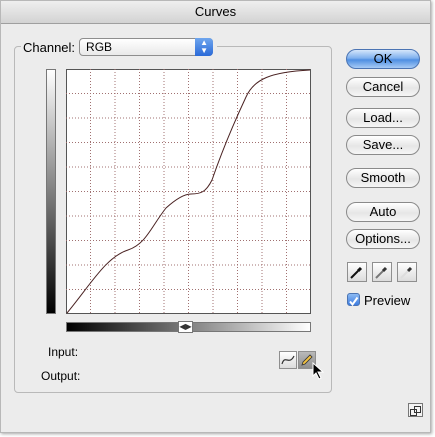  I want to click on black-eyedropper-icon, so click(356, 272).